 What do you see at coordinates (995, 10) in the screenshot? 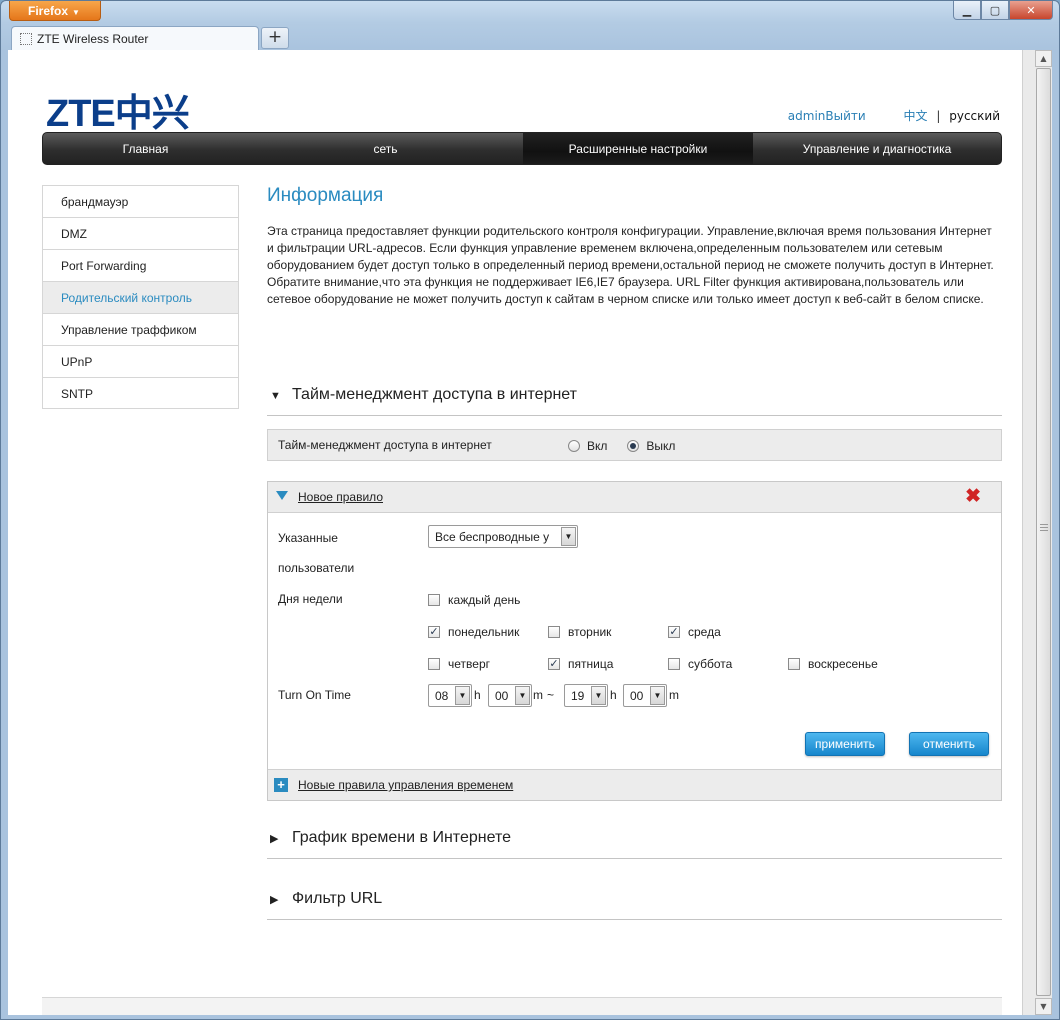
I see `maximize-button: ▢` at bounding box center [995, 10].